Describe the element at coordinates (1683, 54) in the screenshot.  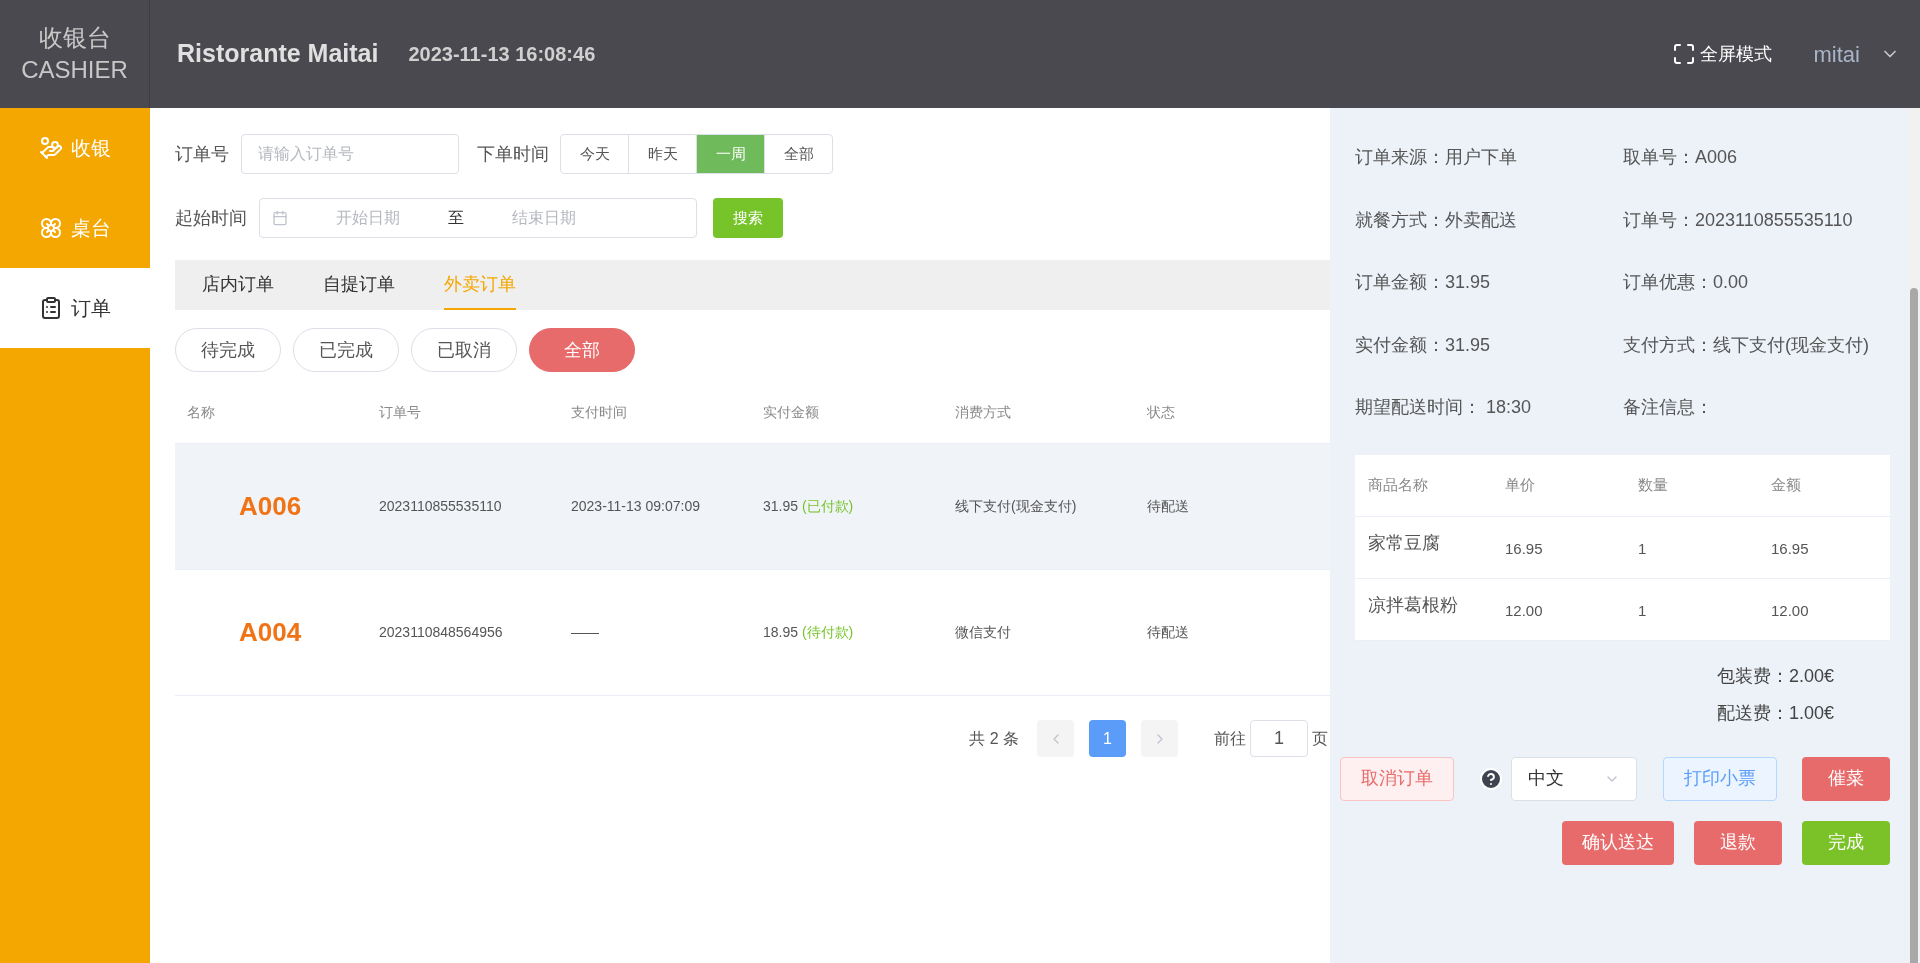
I see `expand-icon` at that location.